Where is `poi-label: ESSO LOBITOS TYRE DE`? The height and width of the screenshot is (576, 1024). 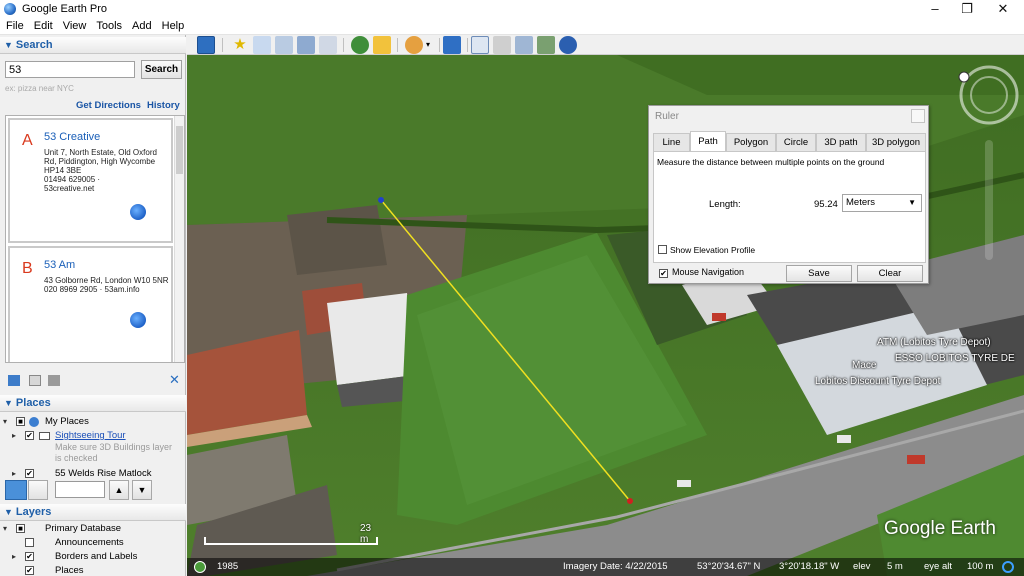 poi-label: ESSO LOBITOS TYRE DE is located at coordinates (955, 358).